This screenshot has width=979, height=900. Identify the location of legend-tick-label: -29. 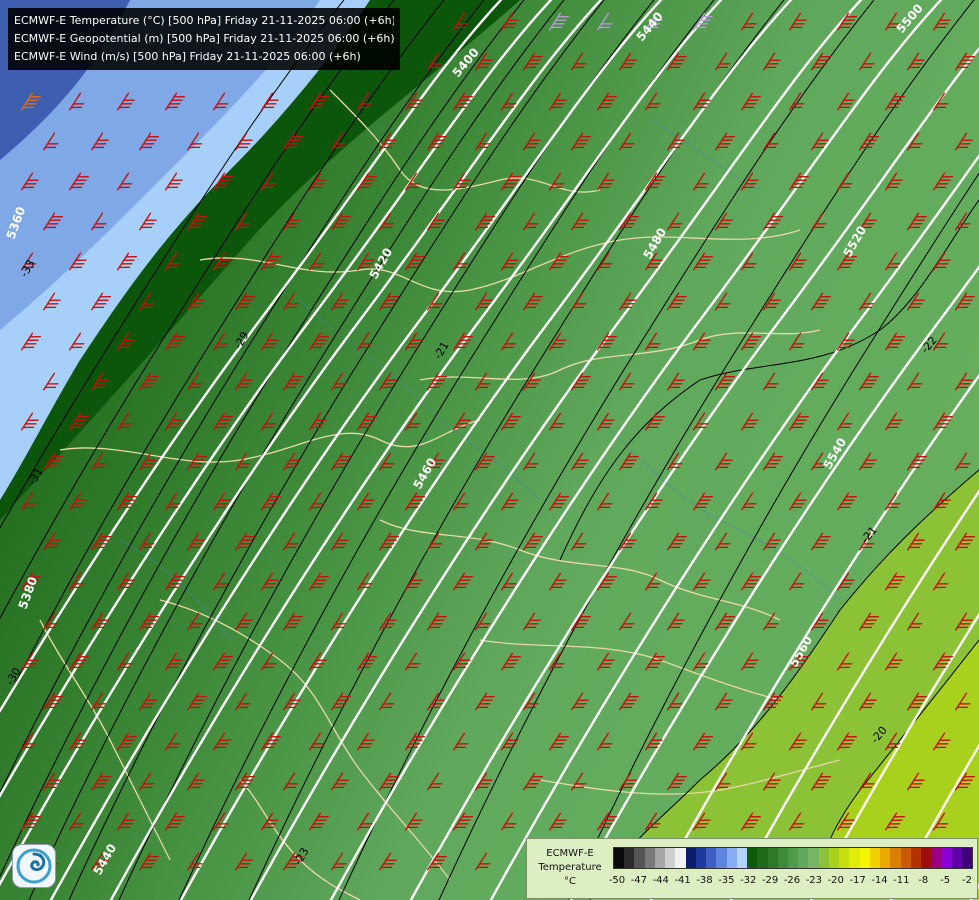
(770, 880).